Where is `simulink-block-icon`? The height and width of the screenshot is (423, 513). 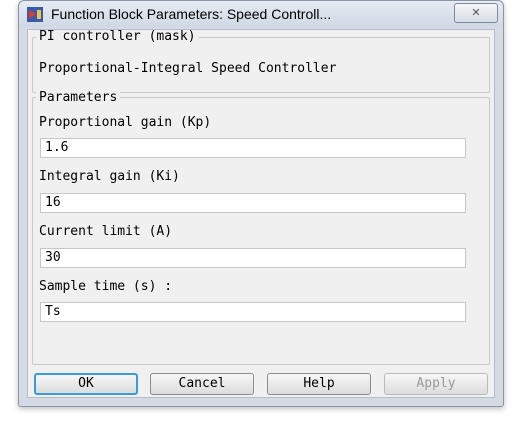 simulink-block-icon is located at coordinates (35, 14).